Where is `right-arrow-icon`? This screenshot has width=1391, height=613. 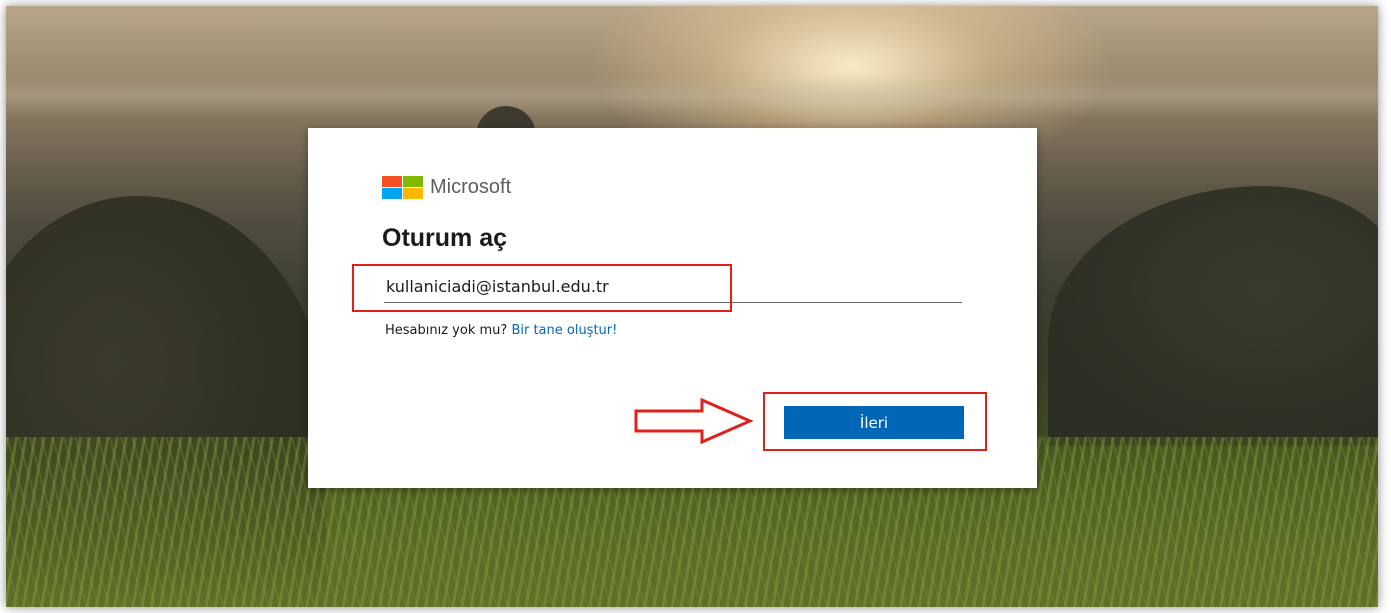
right-arrow-icon is located at coordinates (694, 421).